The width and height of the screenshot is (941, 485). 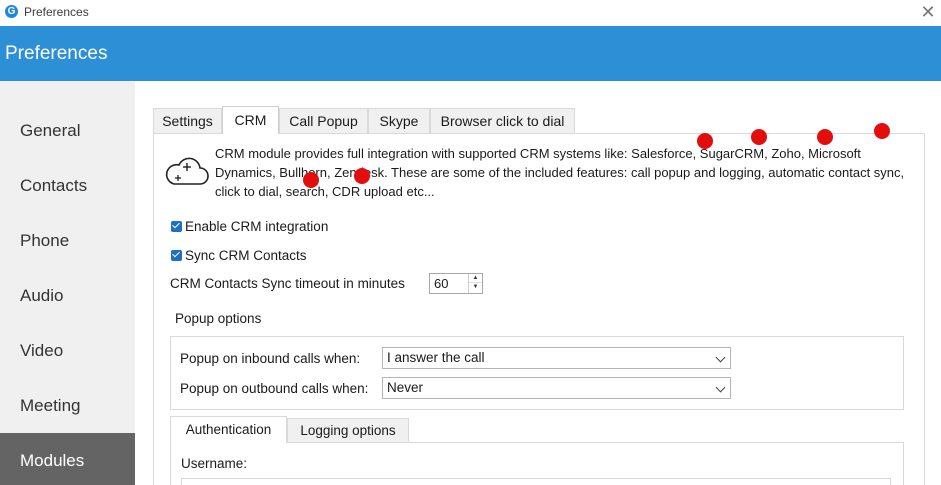 I want to click on page-title: Preferences, so click(x=56, y=53).